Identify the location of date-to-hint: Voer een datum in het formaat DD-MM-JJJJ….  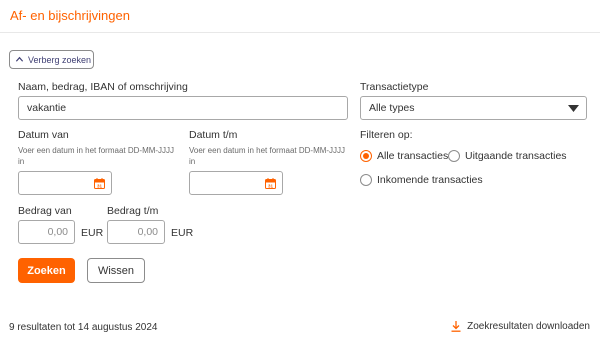
(267, 156).